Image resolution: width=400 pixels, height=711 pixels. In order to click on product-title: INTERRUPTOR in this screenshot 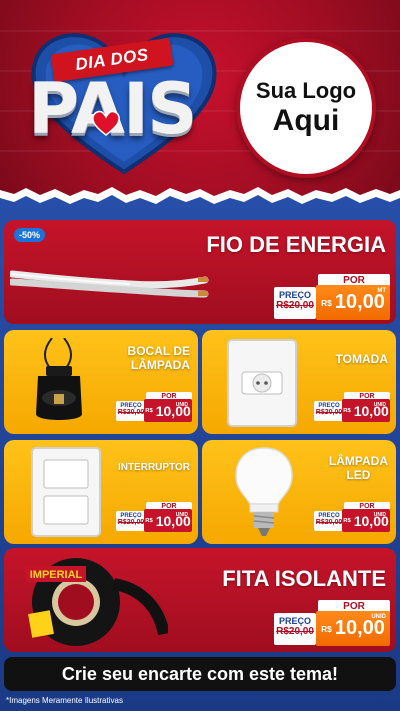, I will do `click(153, 467)`.